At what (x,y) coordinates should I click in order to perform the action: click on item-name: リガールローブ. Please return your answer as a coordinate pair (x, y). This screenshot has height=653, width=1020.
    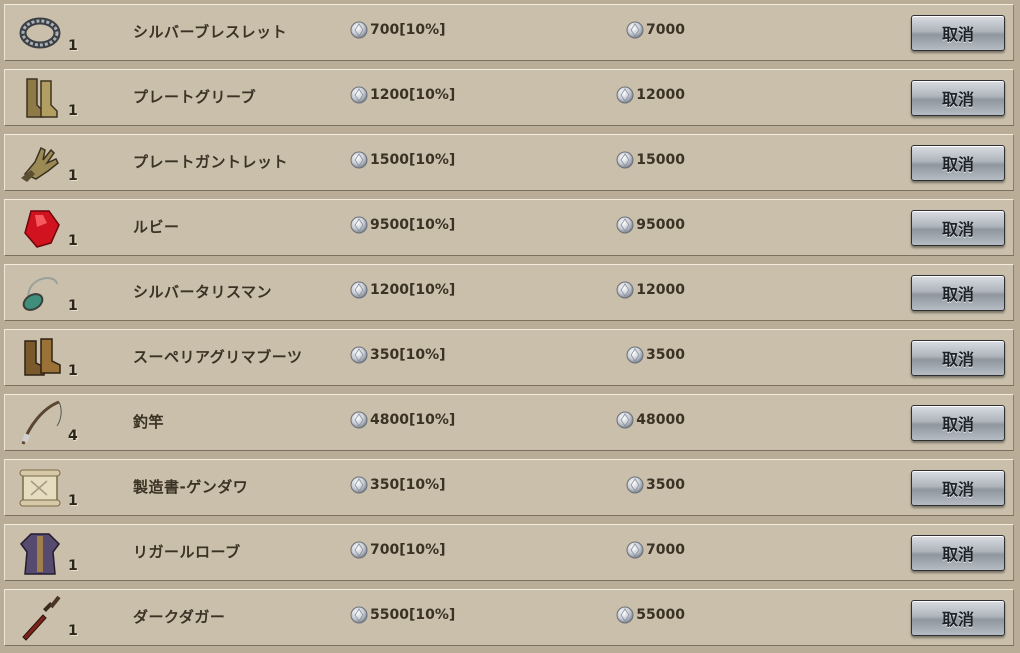
    Looking at the image, I should click on (187, 552).